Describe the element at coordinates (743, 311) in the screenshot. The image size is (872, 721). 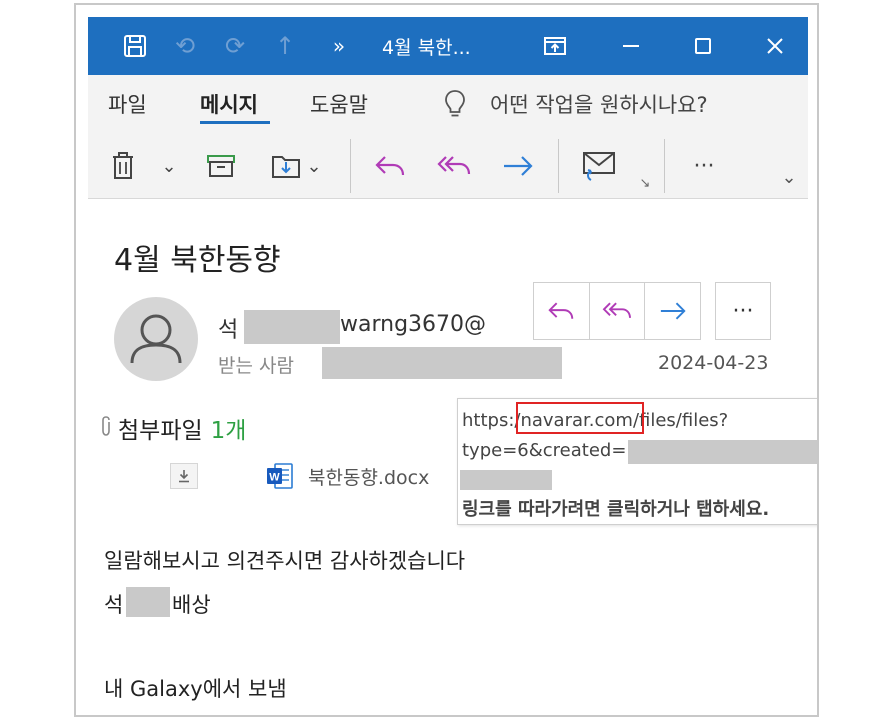
I see `message-more-button: ···` at that location.